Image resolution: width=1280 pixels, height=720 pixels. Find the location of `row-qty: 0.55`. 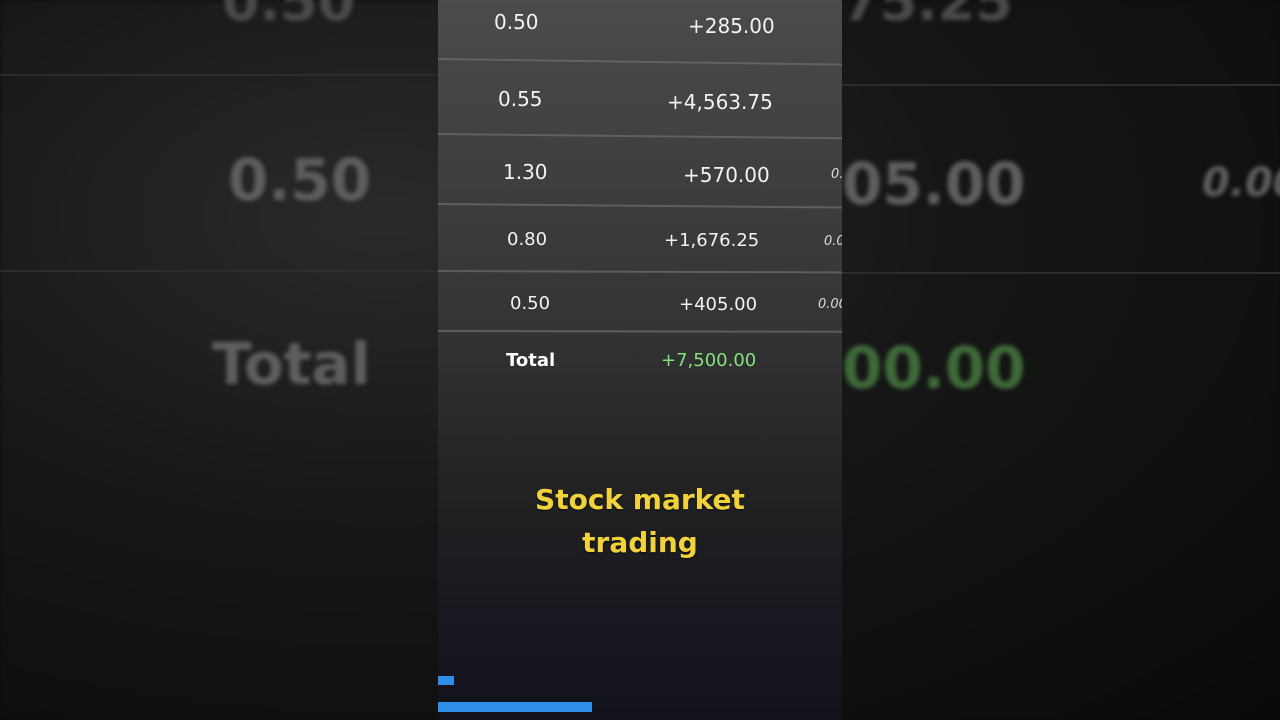

row-qty: 0.55 is located at coordinates (520, 99).